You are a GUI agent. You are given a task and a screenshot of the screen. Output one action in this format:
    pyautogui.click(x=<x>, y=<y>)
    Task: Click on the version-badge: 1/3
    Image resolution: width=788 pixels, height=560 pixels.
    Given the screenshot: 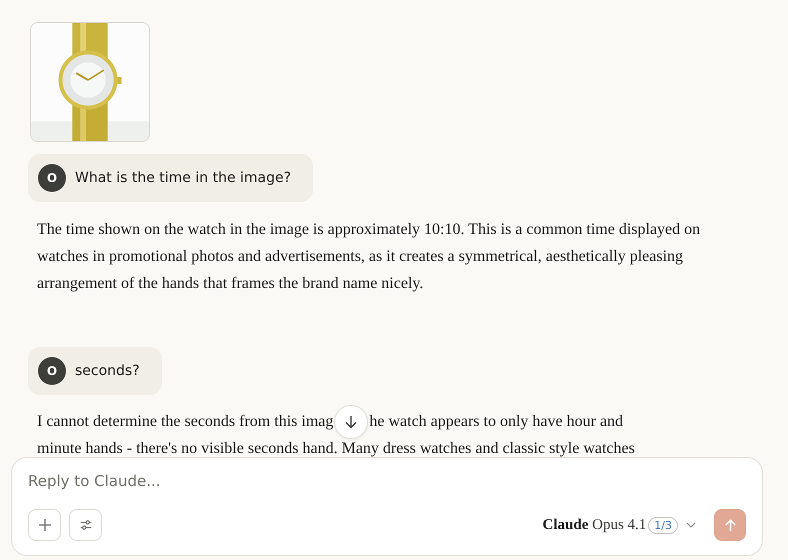 What is the action you would take?
    pyautogui.click(x=663, y=525)
    